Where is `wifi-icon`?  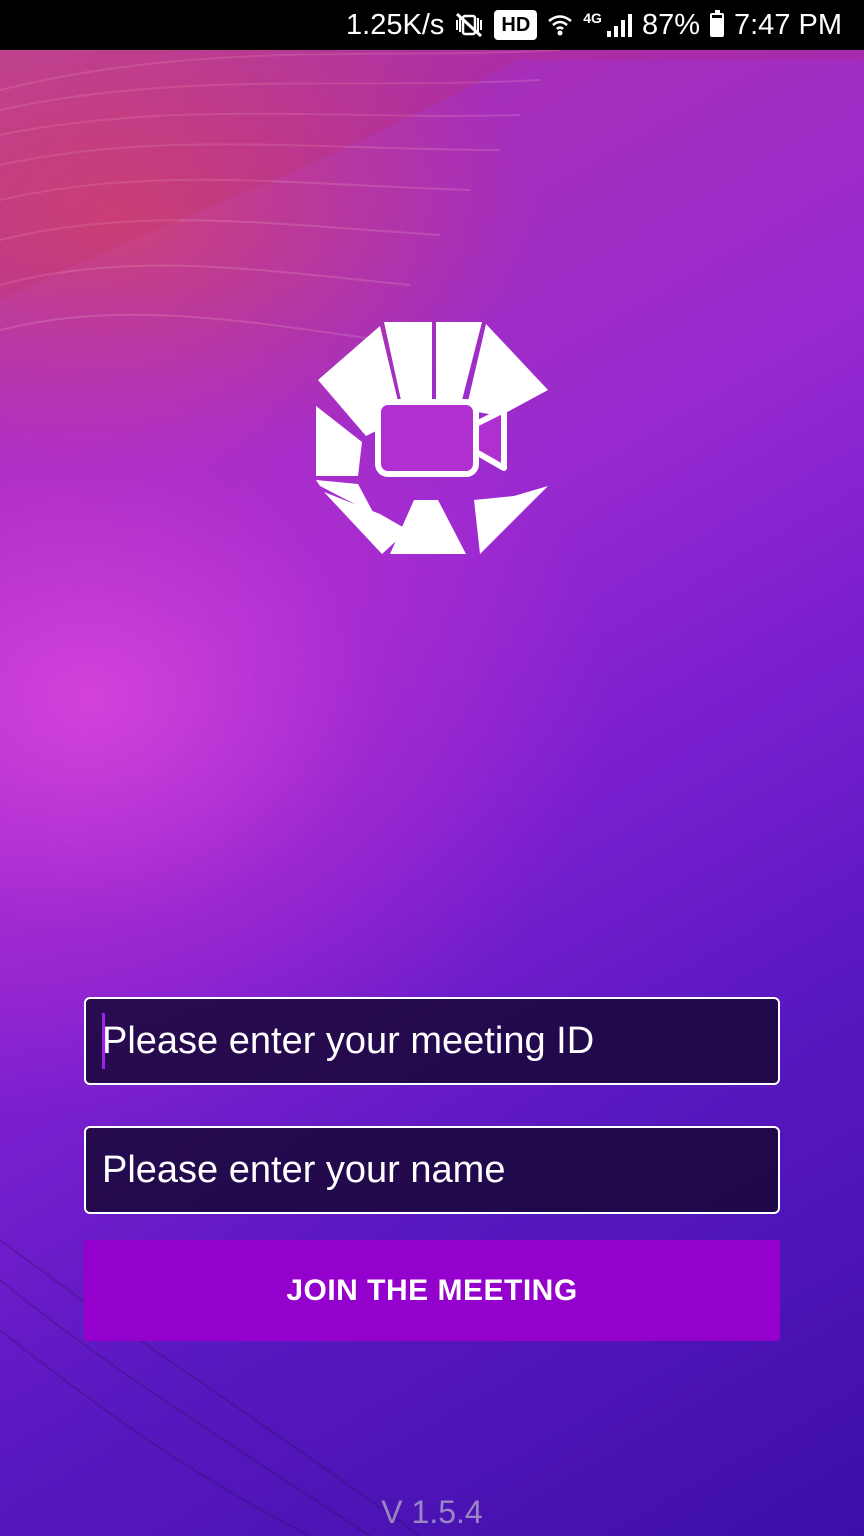 wifi-icon is located at coordinates (560, 25).